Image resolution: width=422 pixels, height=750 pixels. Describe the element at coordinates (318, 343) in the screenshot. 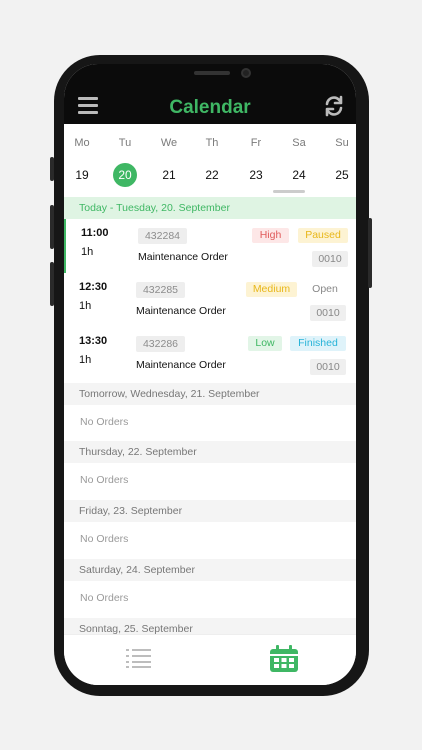

I see `status-badge: Finished` at that location.